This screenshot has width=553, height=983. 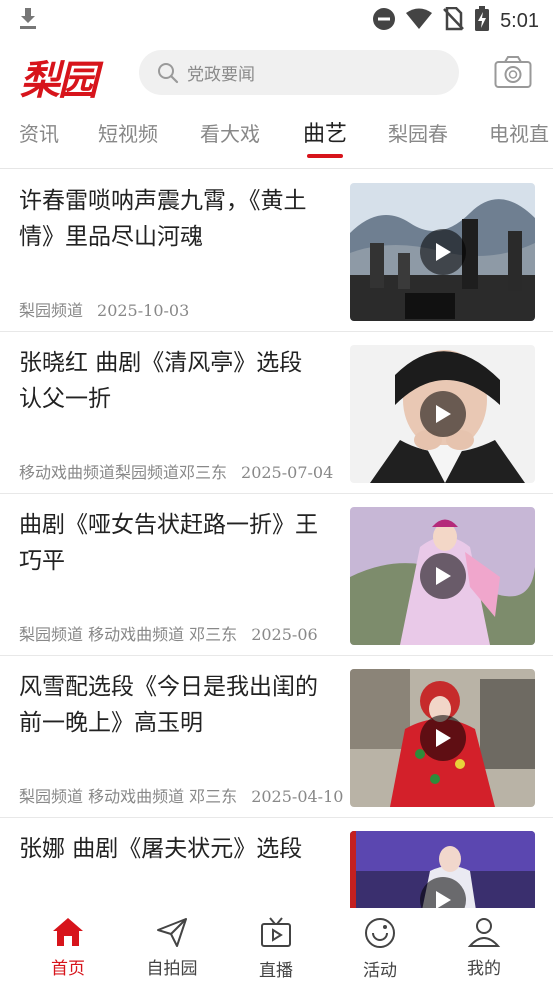 I want to click on tab-quyi: 曲艺, so click(x=325, y=132).